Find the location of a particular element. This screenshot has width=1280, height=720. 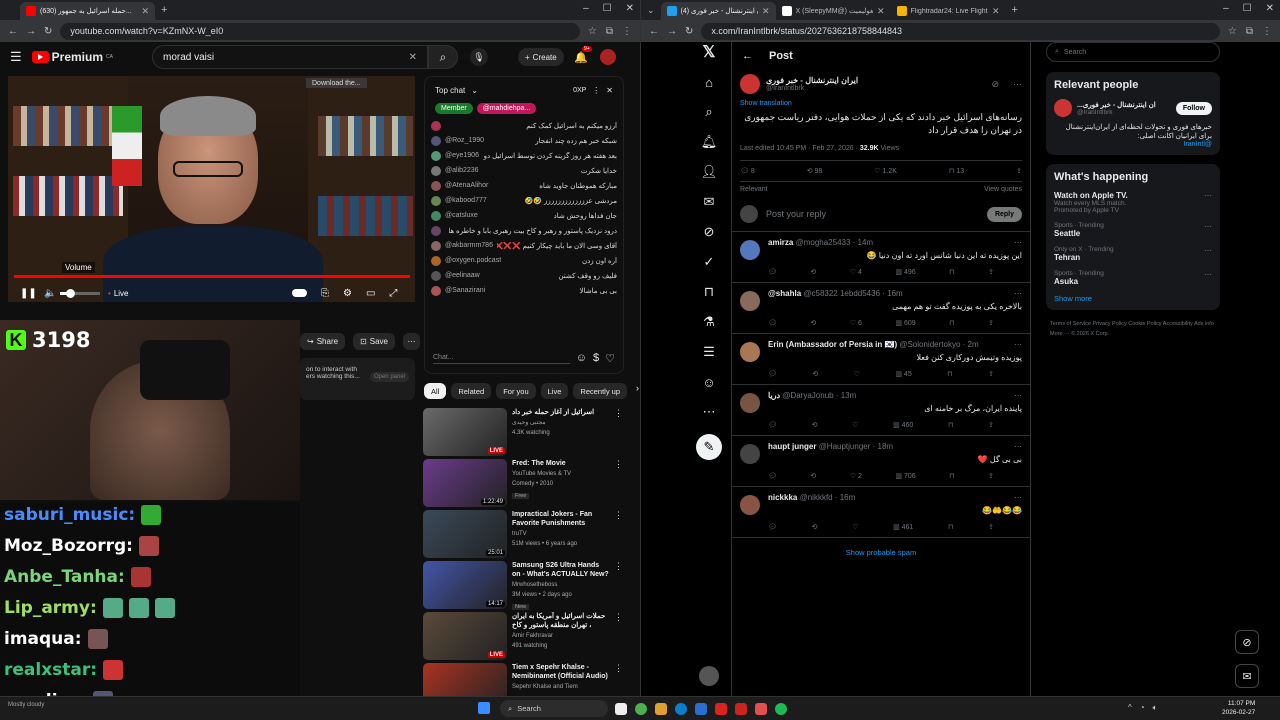

chat-username: @akbarmm786 is located at coordinates (469, 245).